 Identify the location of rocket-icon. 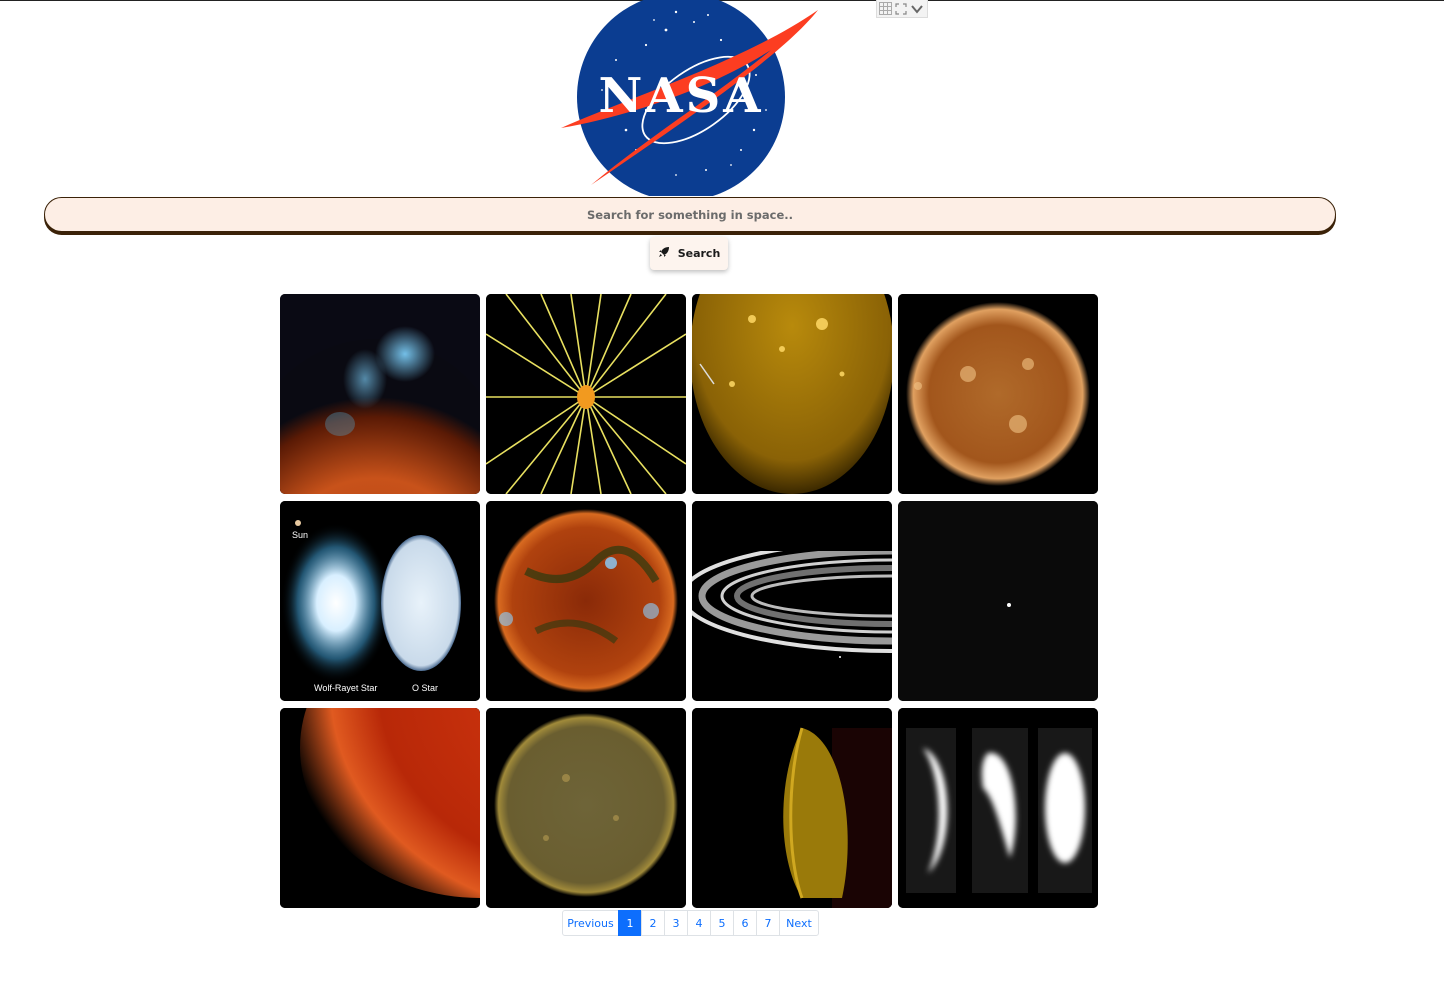
(664, 253).